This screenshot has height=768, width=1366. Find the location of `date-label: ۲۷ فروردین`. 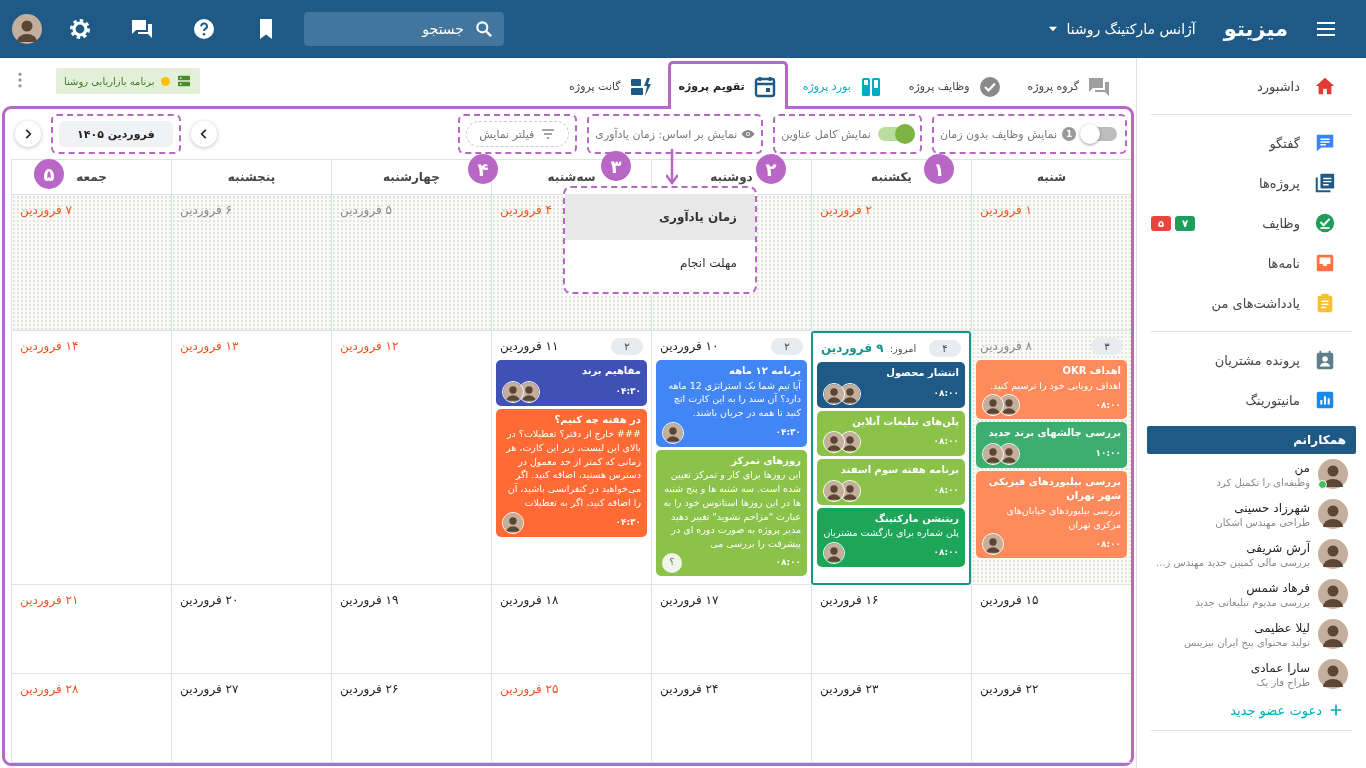

date-label: ۲۷ فروردین is located at coordinates (209, 688).